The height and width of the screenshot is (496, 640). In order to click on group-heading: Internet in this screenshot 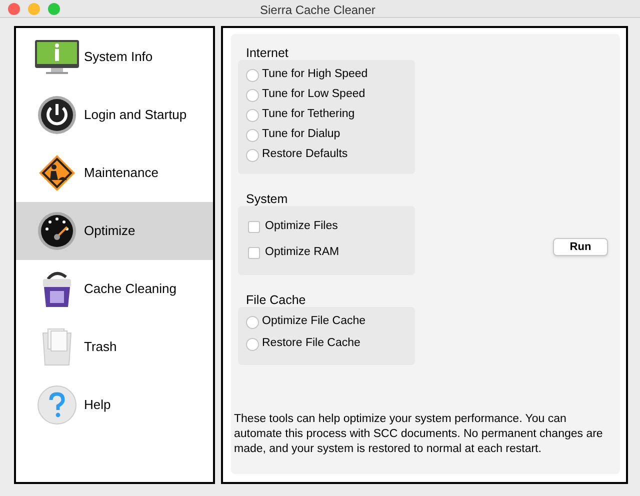, I will do `click(267, 52)`.